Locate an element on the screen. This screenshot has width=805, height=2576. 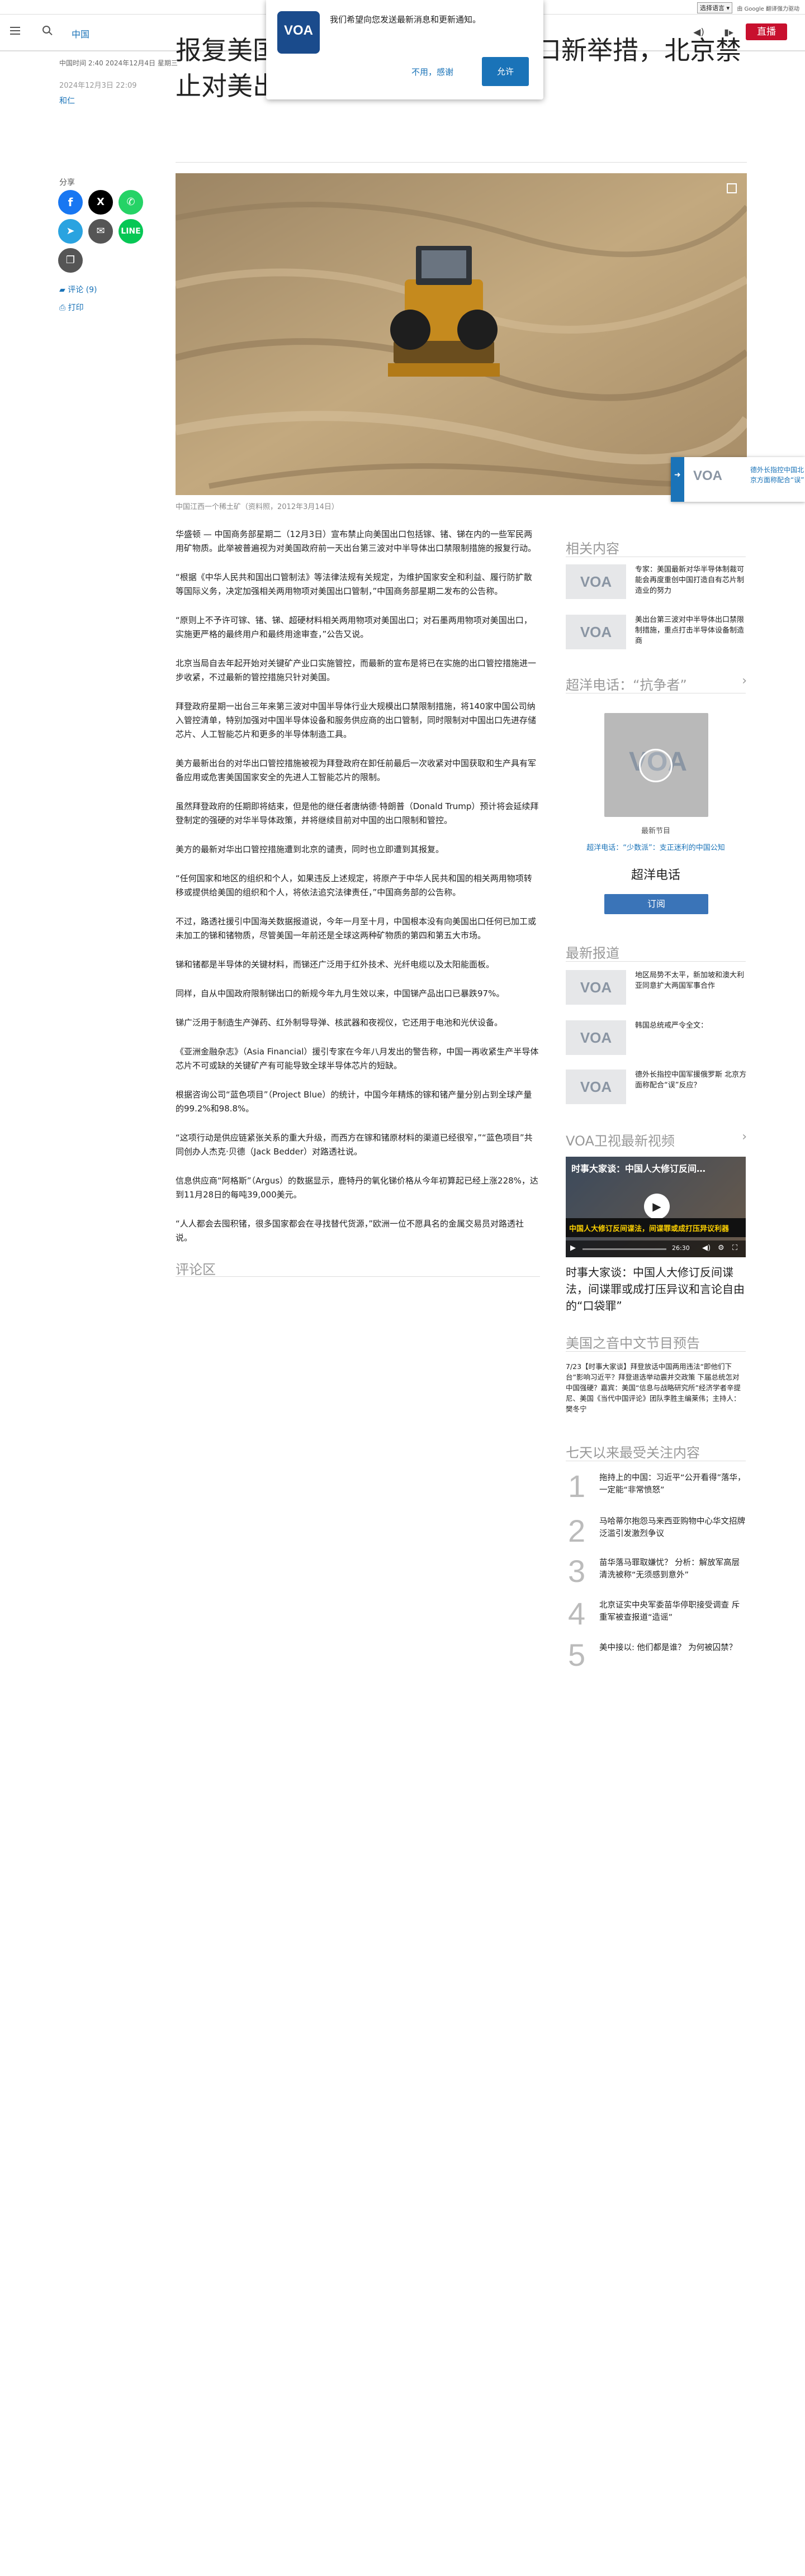
related-flyout: ➜ VOA 德外长指控中国北京方面称配合“误” is located at coordinates (738, 480).